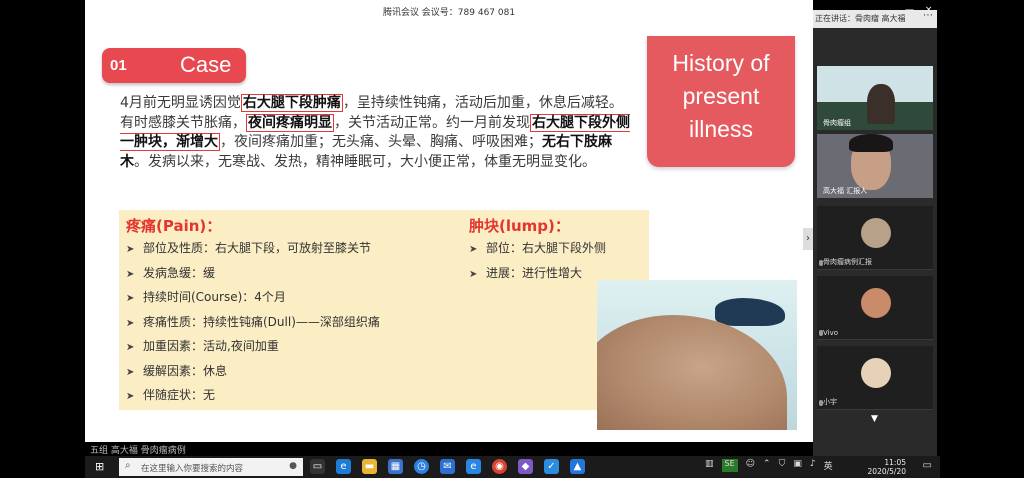  I want to click on participant-tile: 小宇, so click(875, 378).